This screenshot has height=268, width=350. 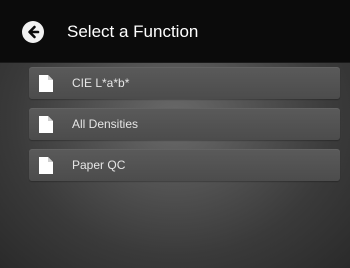 I want to click on function-item-paper-qc: Paper QC, so click(x=184, y=165).